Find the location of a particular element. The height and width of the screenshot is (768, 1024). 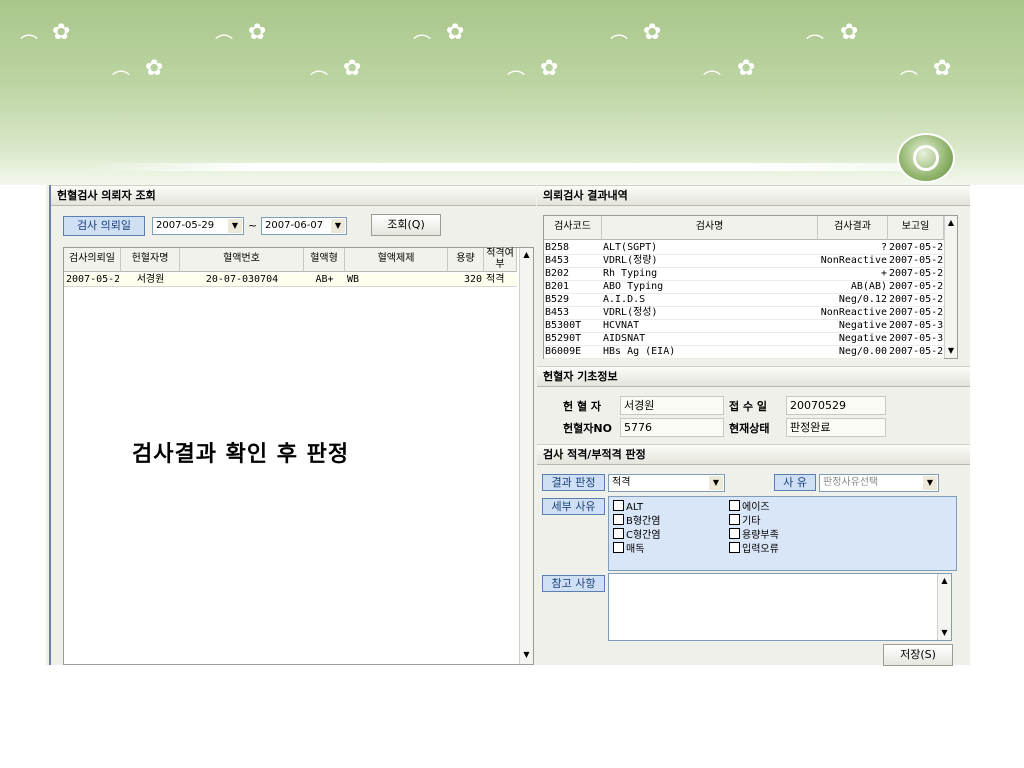

table-cell: VDRL(정량) is located at coordinates (630, 260).